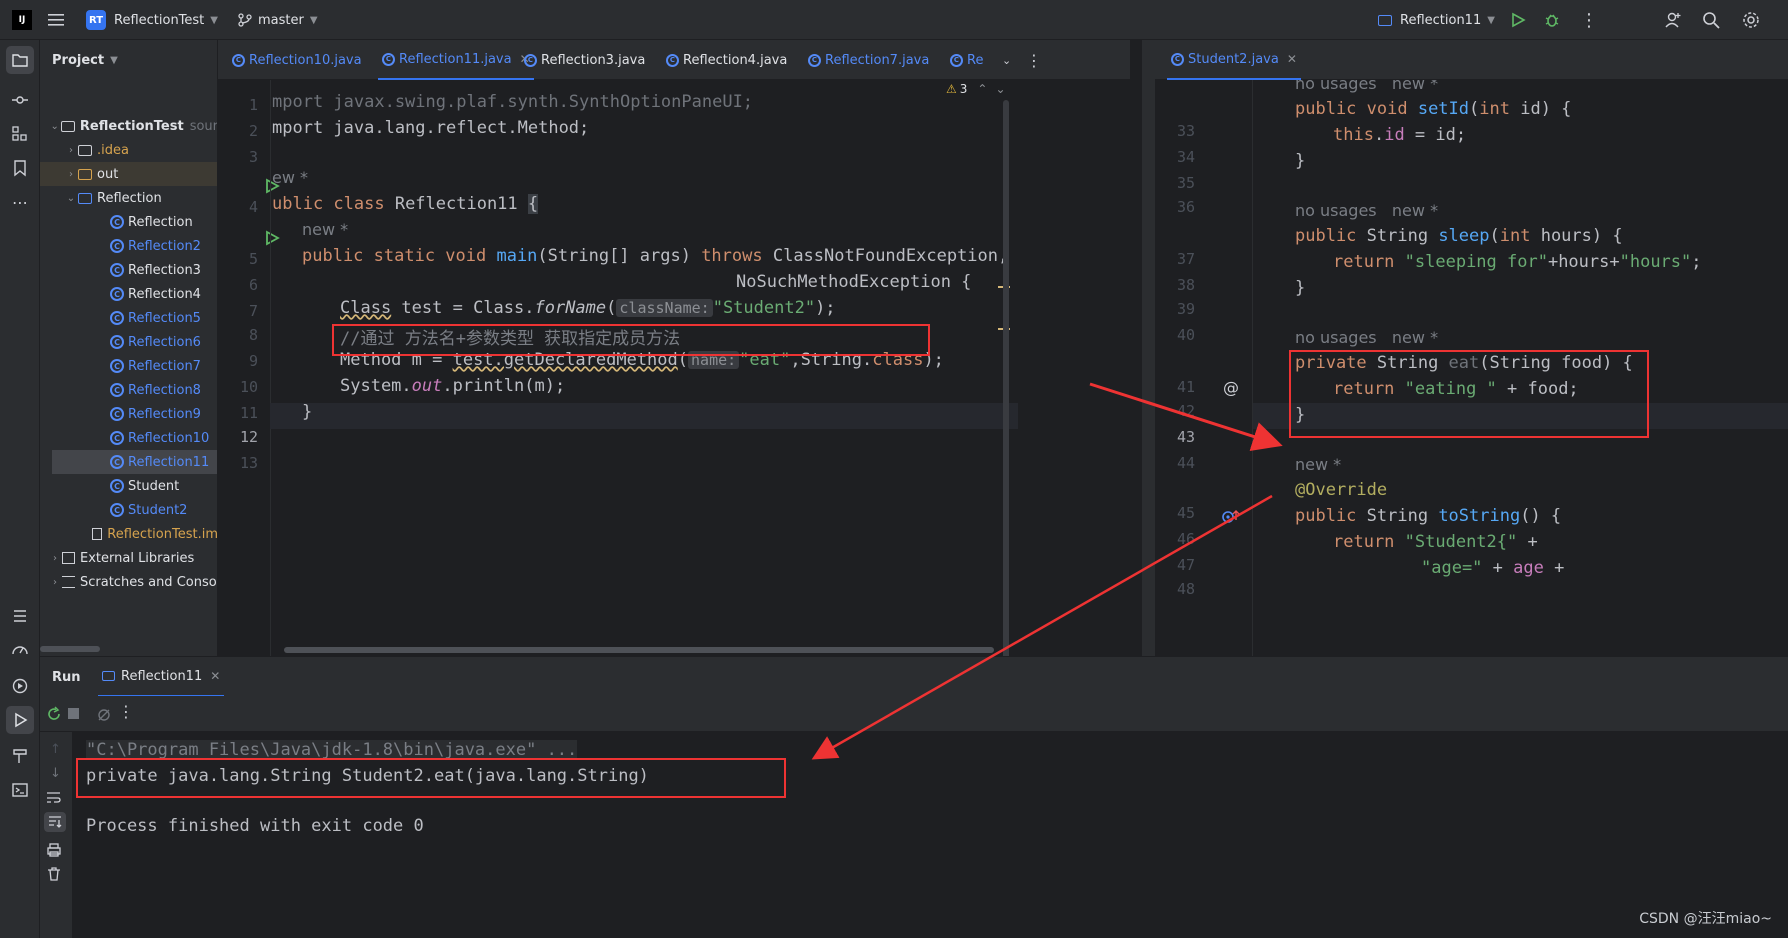  I want to click on tree-item-class: C Reflection, so click(128, 222).